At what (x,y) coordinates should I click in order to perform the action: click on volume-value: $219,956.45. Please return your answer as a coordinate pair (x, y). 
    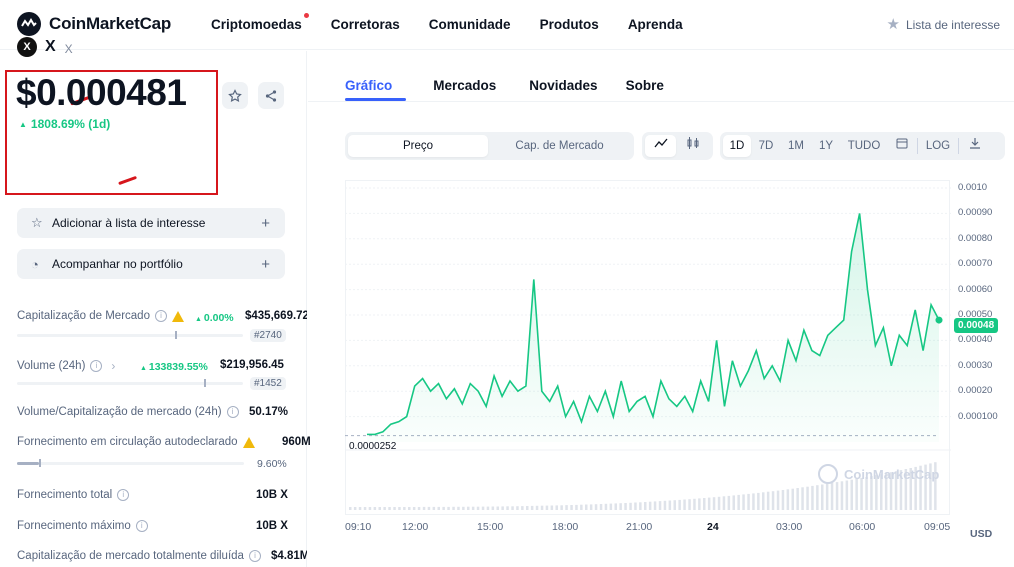
    Looking at the image, I should click on (252, 365).